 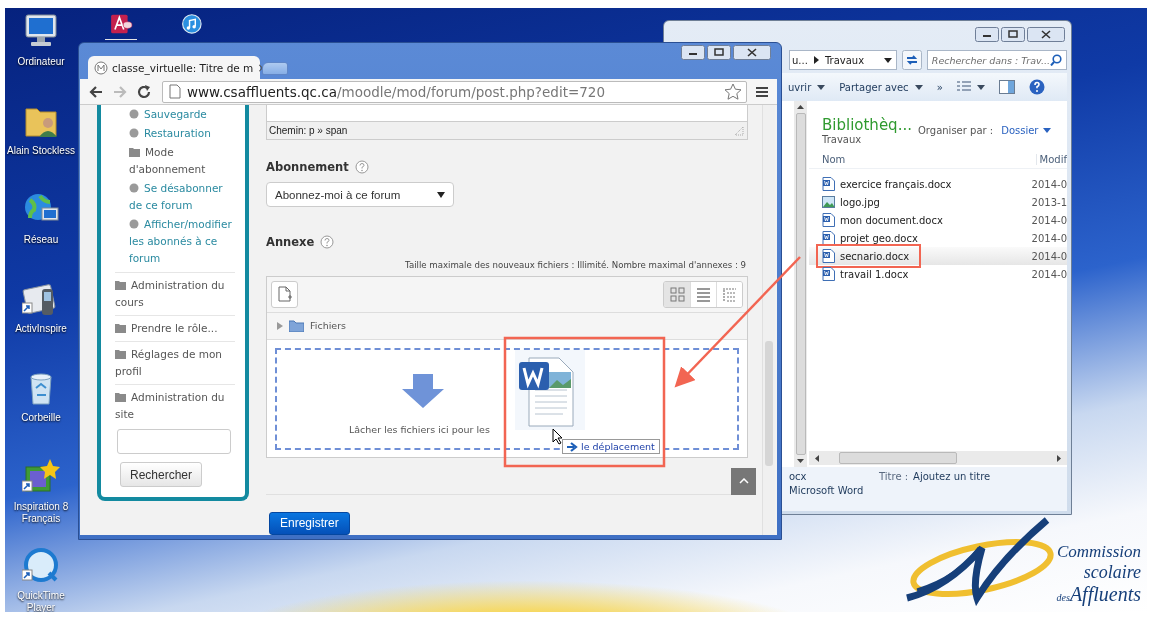 I want to click on scroll-top-button, so click(x=743, y=481).